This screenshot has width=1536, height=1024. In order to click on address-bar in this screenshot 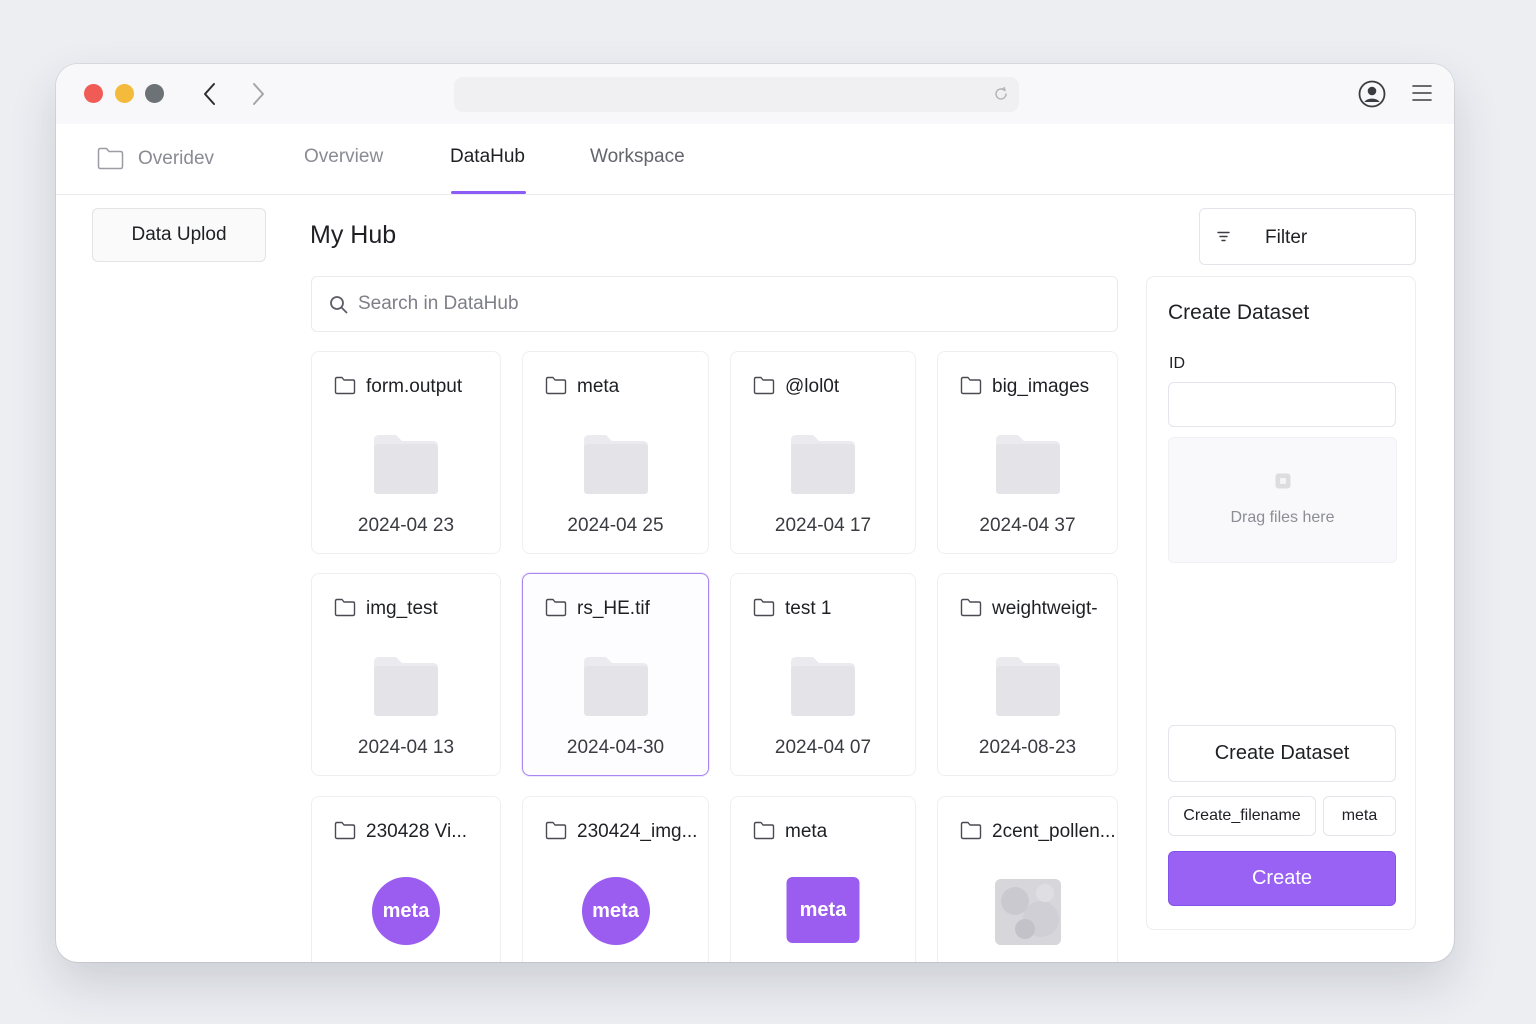, I will do `click(736, 94)`.